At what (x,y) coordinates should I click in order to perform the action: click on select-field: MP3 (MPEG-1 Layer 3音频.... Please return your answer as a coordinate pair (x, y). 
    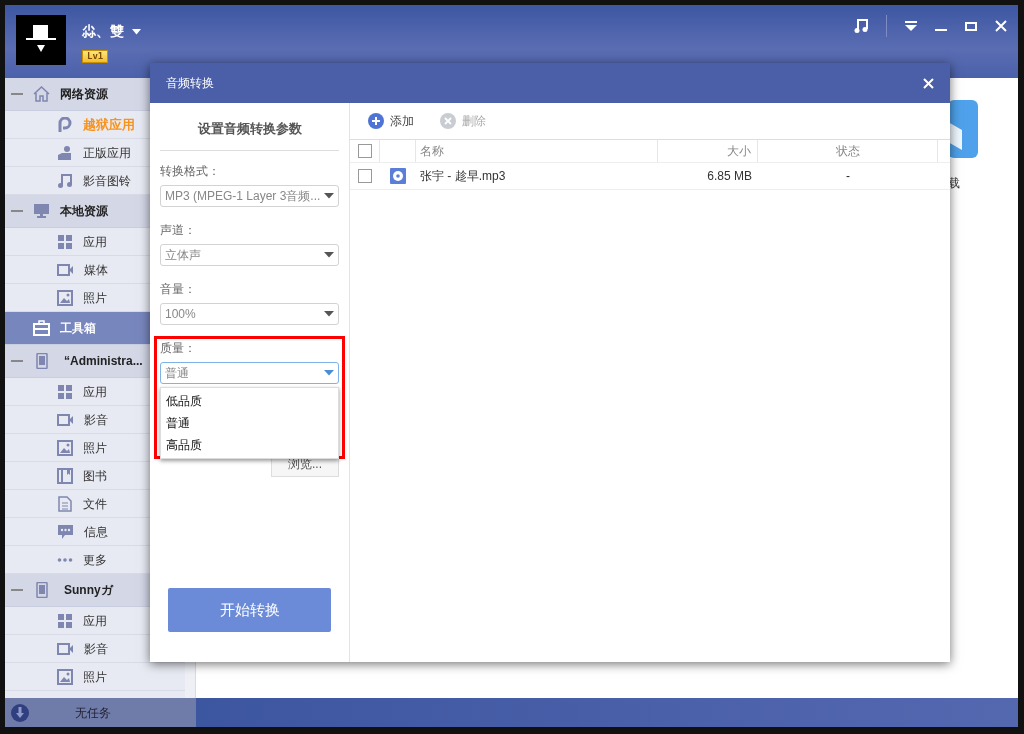
    Looking at the image, I should click on (249, 195).